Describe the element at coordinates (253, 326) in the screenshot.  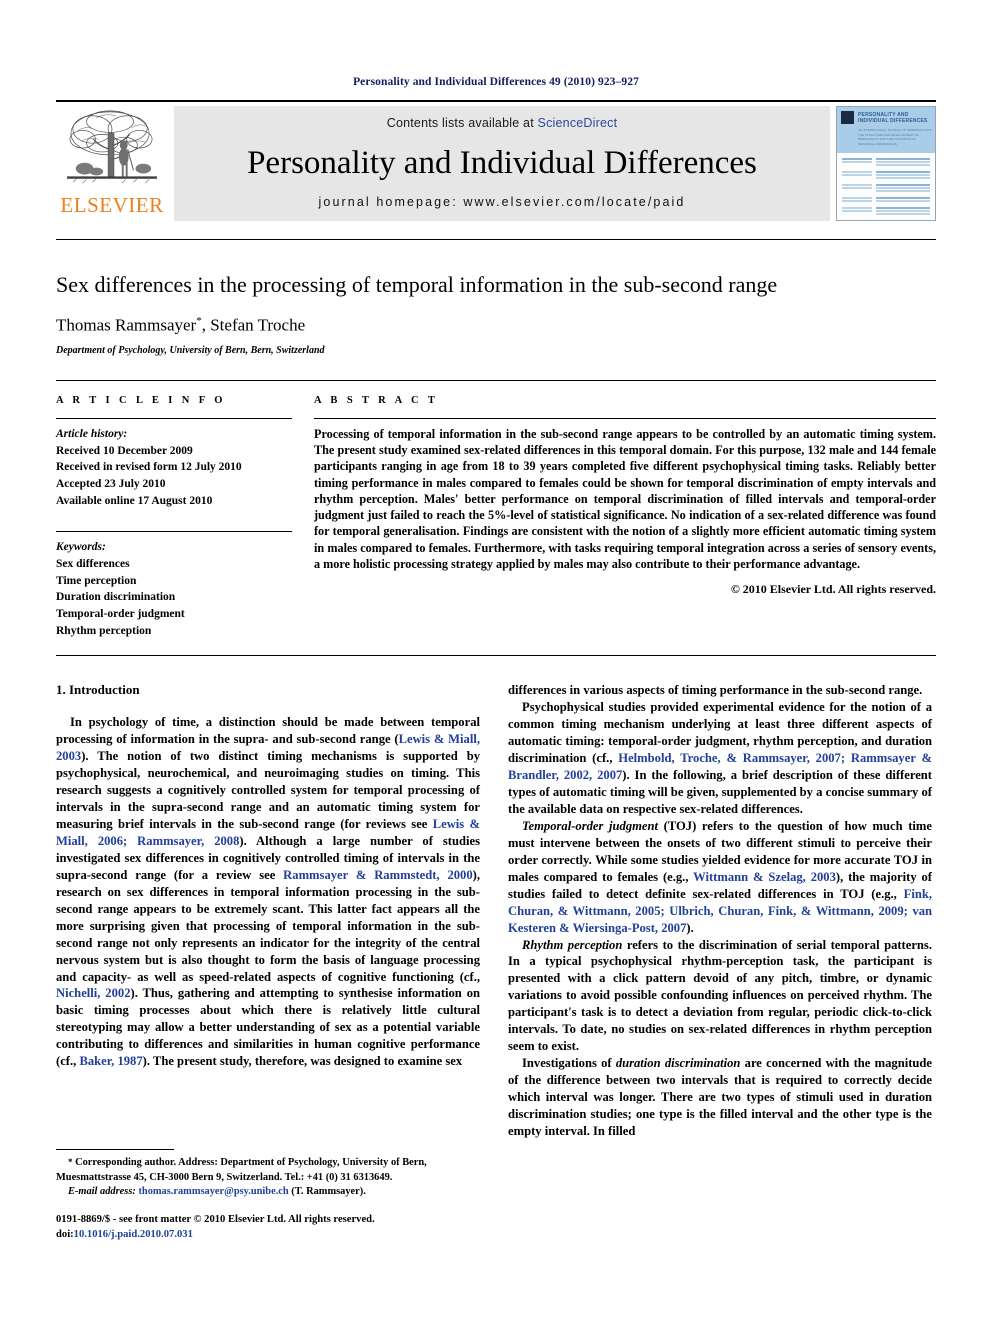
I see `author-secondary: , Stefan Troche` at that location.